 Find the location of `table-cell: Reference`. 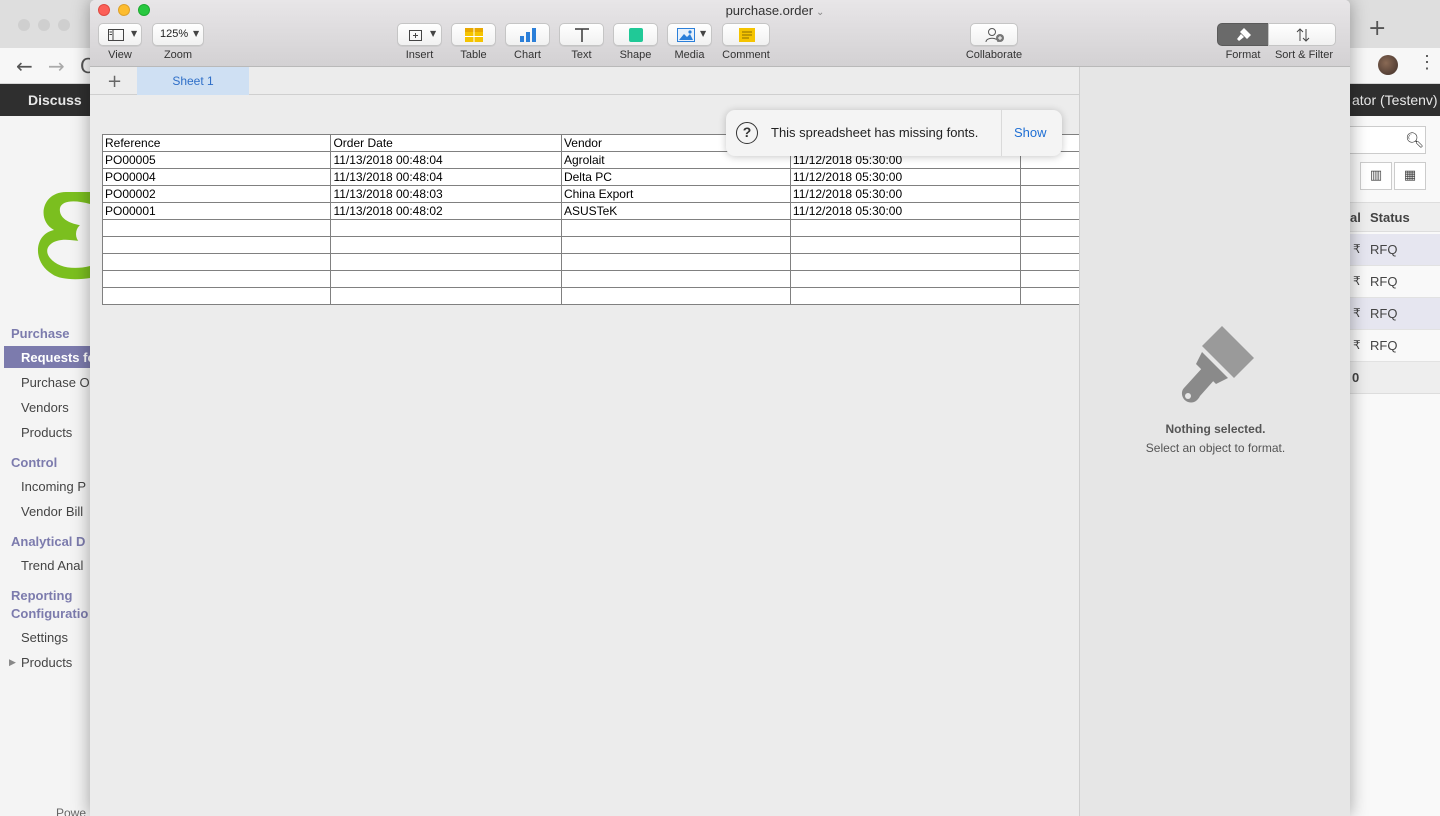

table-cell: Reference is located at coordinates (216, 143).